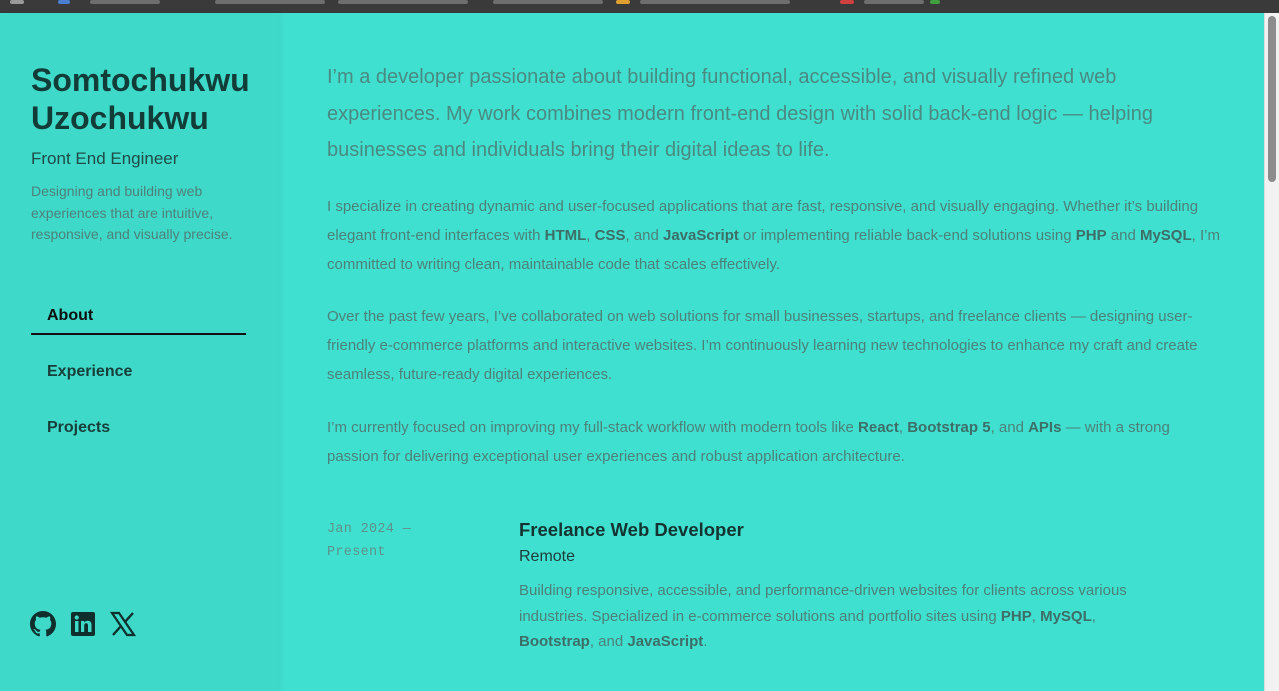  I want to click on nav-item-label: Projects, so click(79, 427).